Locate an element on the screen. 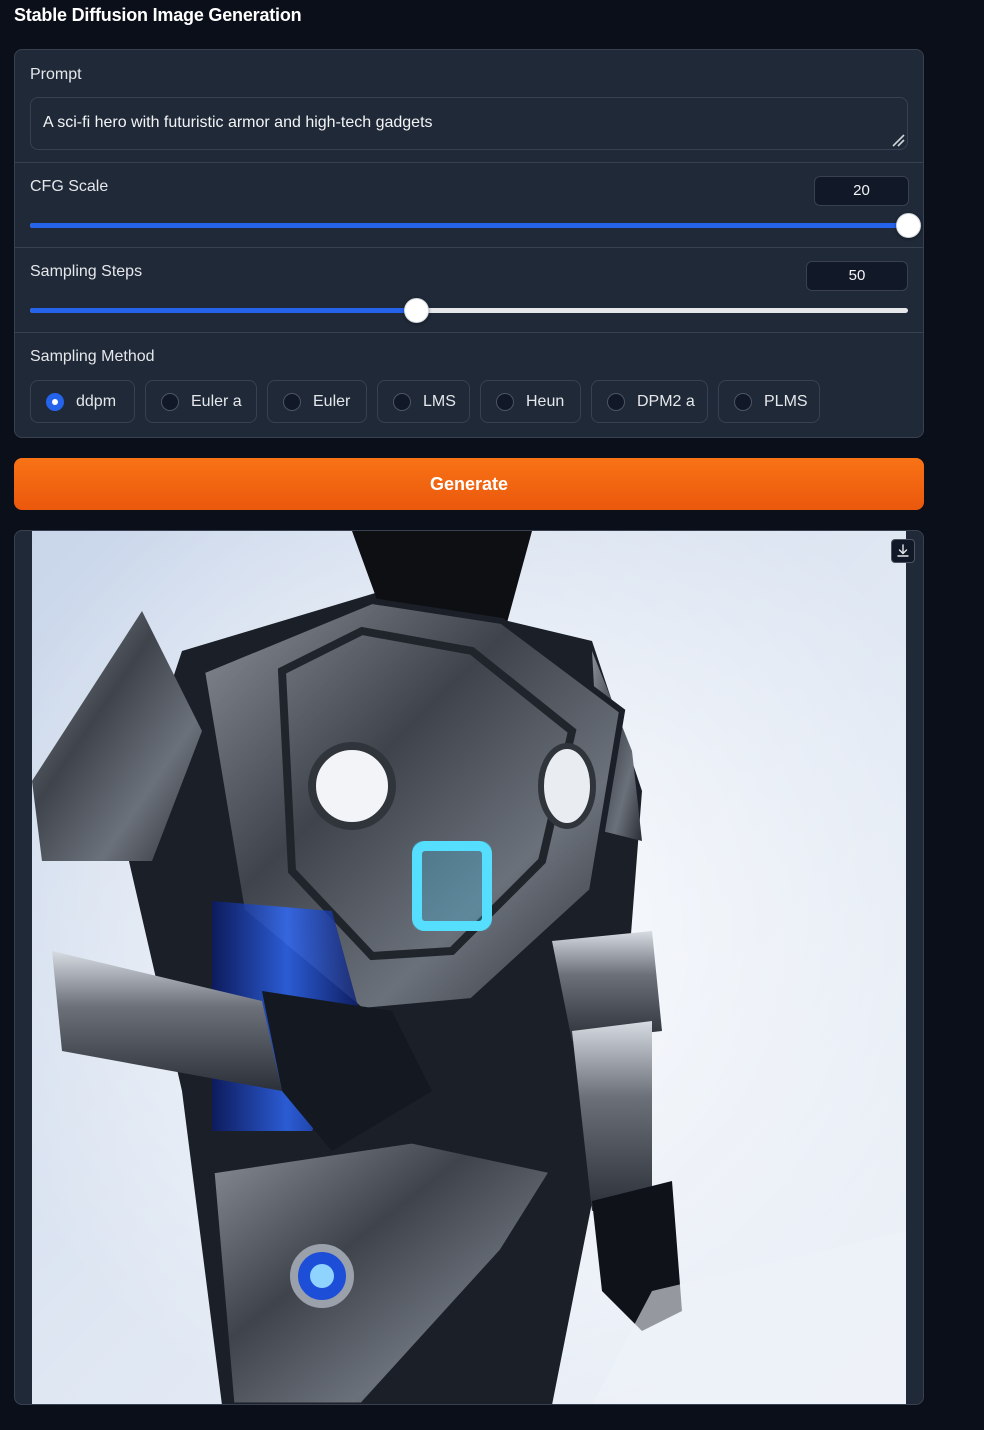 This screenshot has height=1430, width=984. radio-option-lms: LMS is located at coordinates (423, 401).